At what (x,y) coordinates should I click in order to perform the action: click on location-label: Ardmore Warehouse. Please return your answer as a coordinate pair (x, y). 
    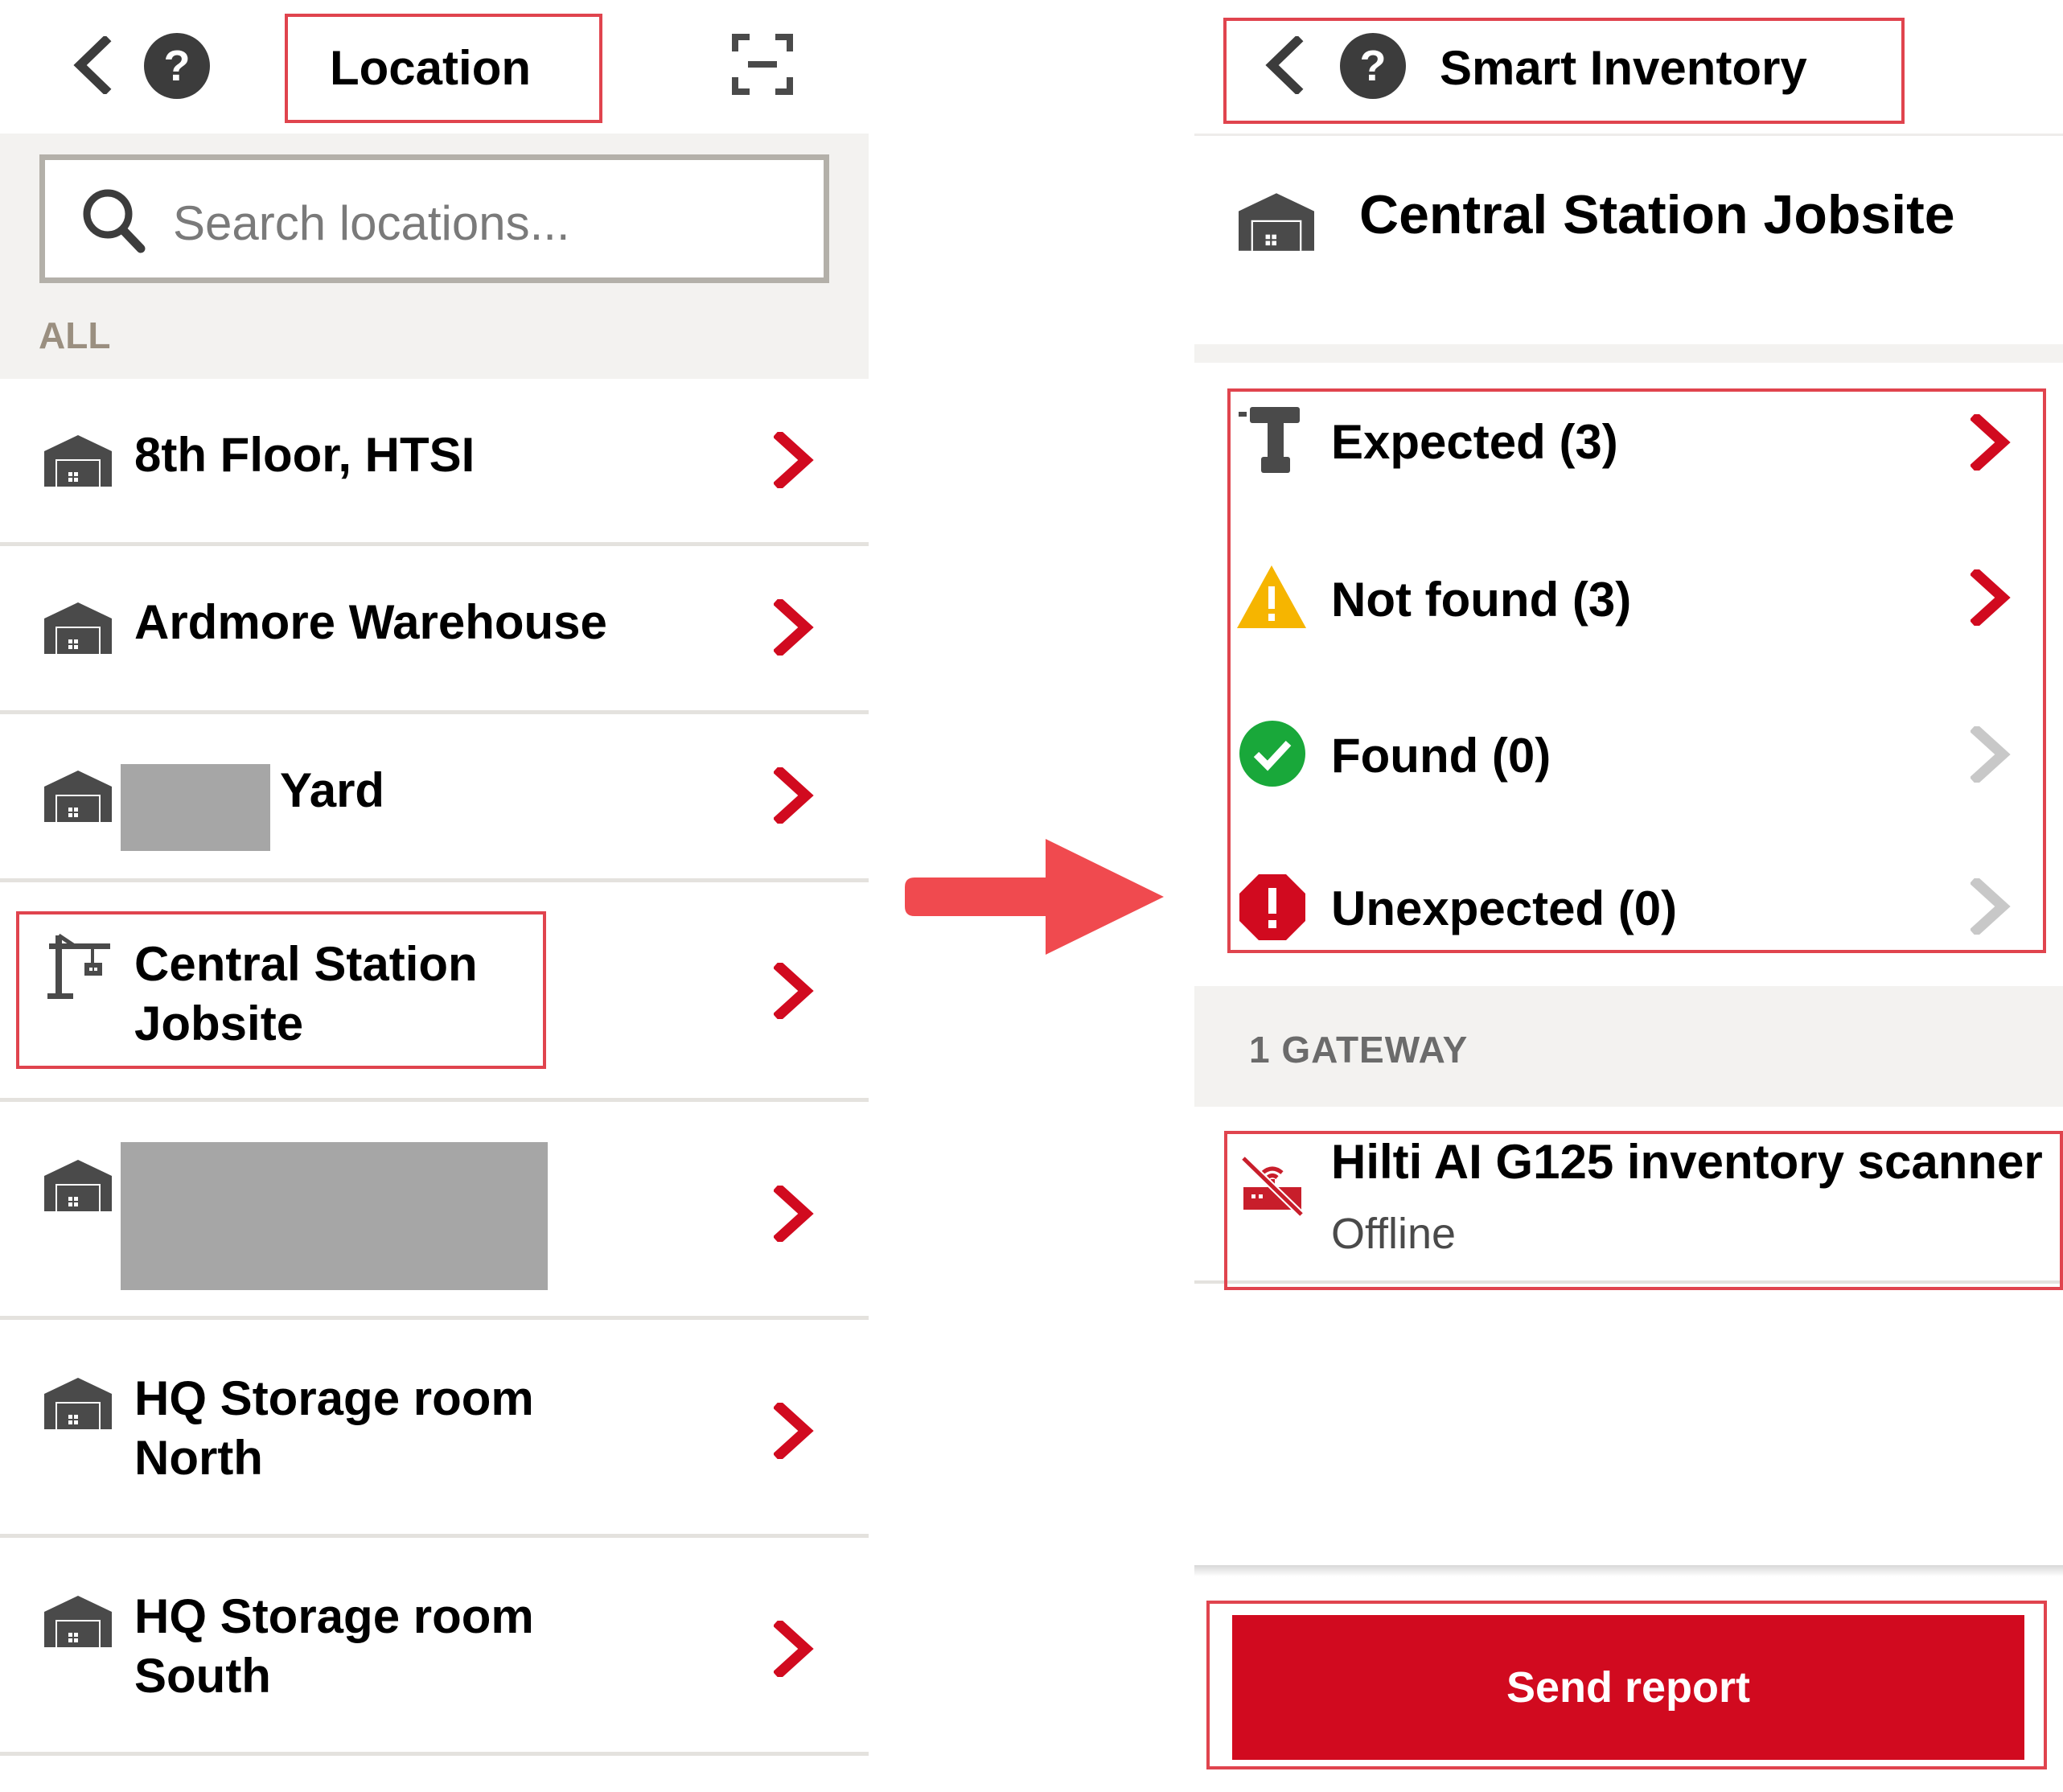
    Looking at the image, I should click on (370, 622).